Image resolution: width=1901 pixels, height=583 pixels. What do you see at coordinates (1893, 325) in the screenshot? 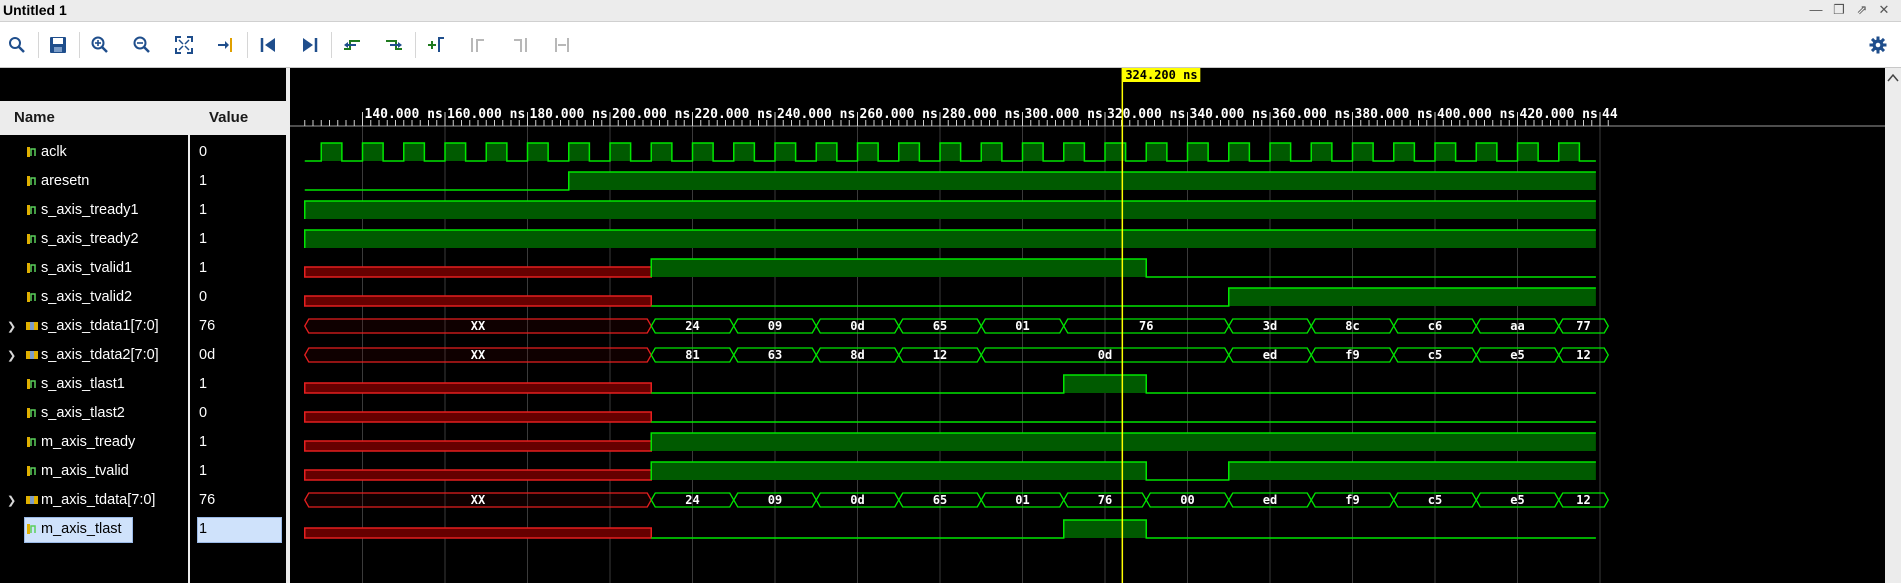
I see `vertical-scrollbar` at bounding box center [1893, 325].